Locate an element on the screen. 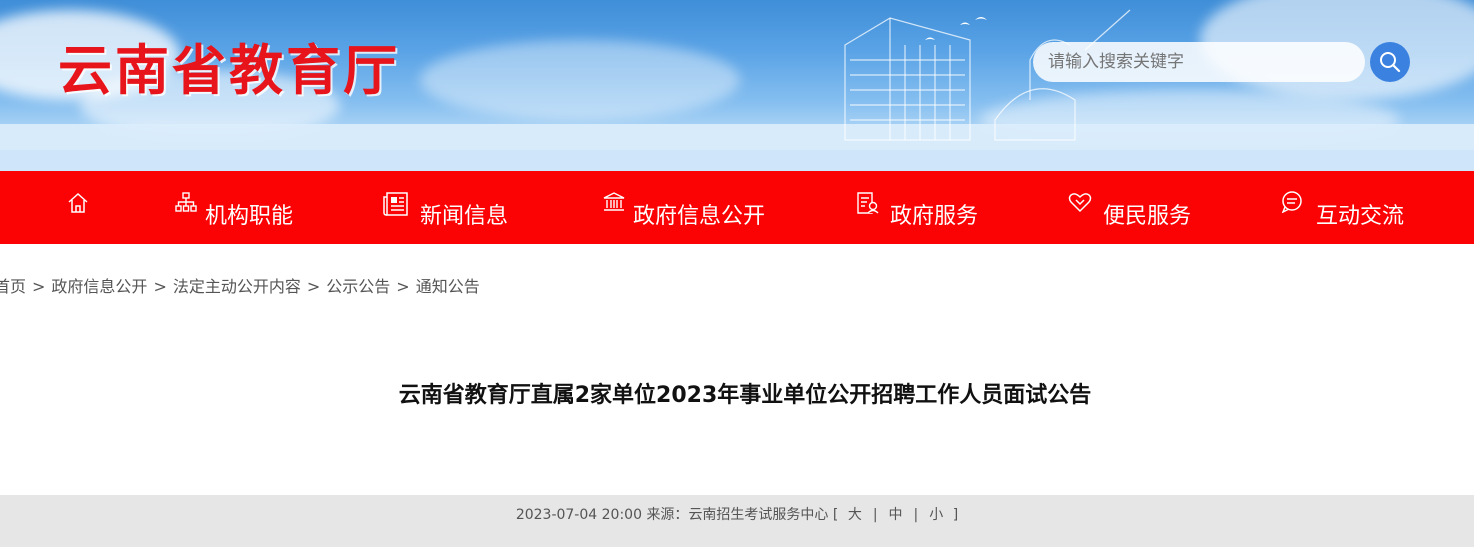 The height and width of the screenshot is (547, 1474). nav-item-convenience: 便民服务 is located at coordinates (1138, 207).